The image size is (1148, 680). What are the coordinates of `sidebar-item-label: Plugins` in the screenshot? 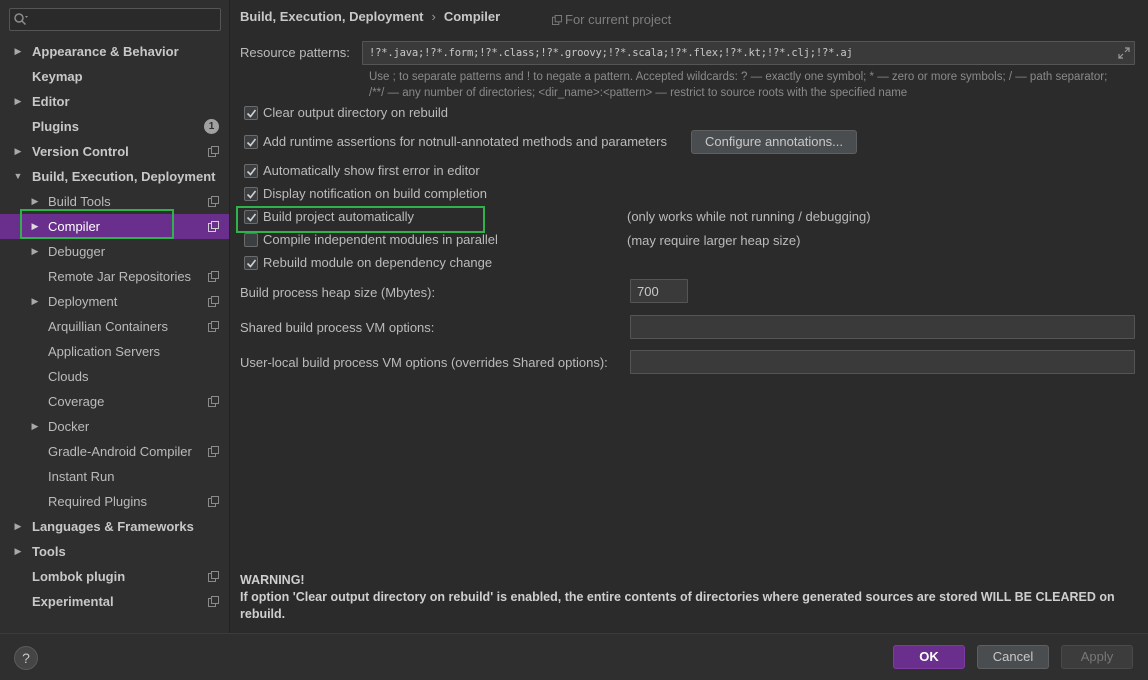 It's located at (55, 126).